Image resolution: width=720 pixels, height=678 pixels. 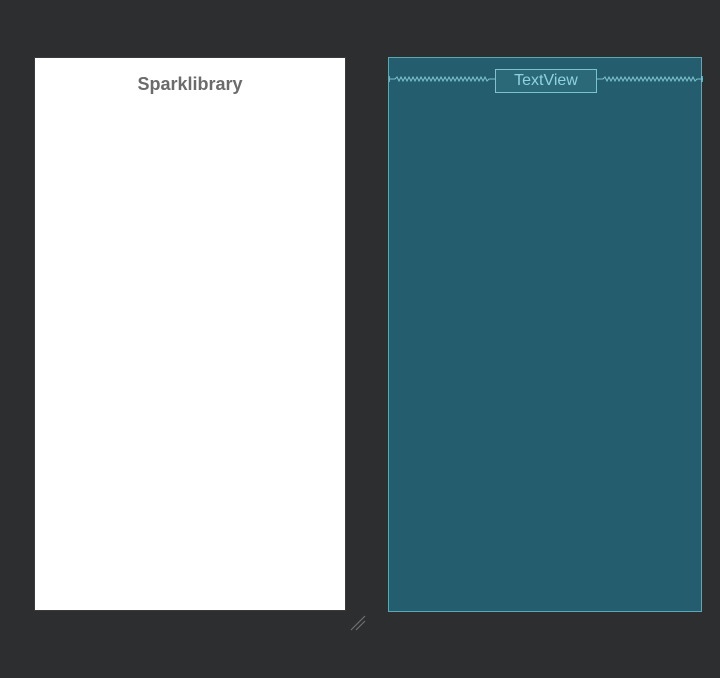 I want to click on constraint-left-icon, so click(x=442, y=79).